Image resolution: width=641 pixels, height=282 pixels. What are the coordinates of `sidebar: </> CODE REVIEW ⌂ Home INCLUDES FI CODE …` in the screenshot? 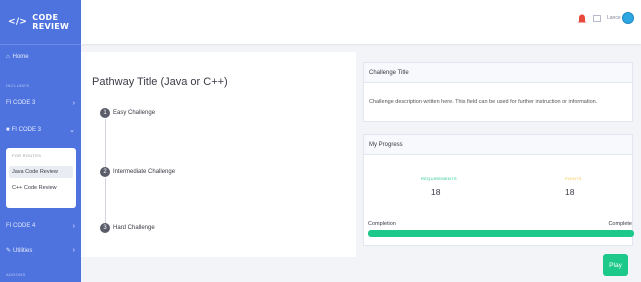 It's located at (40, 141).